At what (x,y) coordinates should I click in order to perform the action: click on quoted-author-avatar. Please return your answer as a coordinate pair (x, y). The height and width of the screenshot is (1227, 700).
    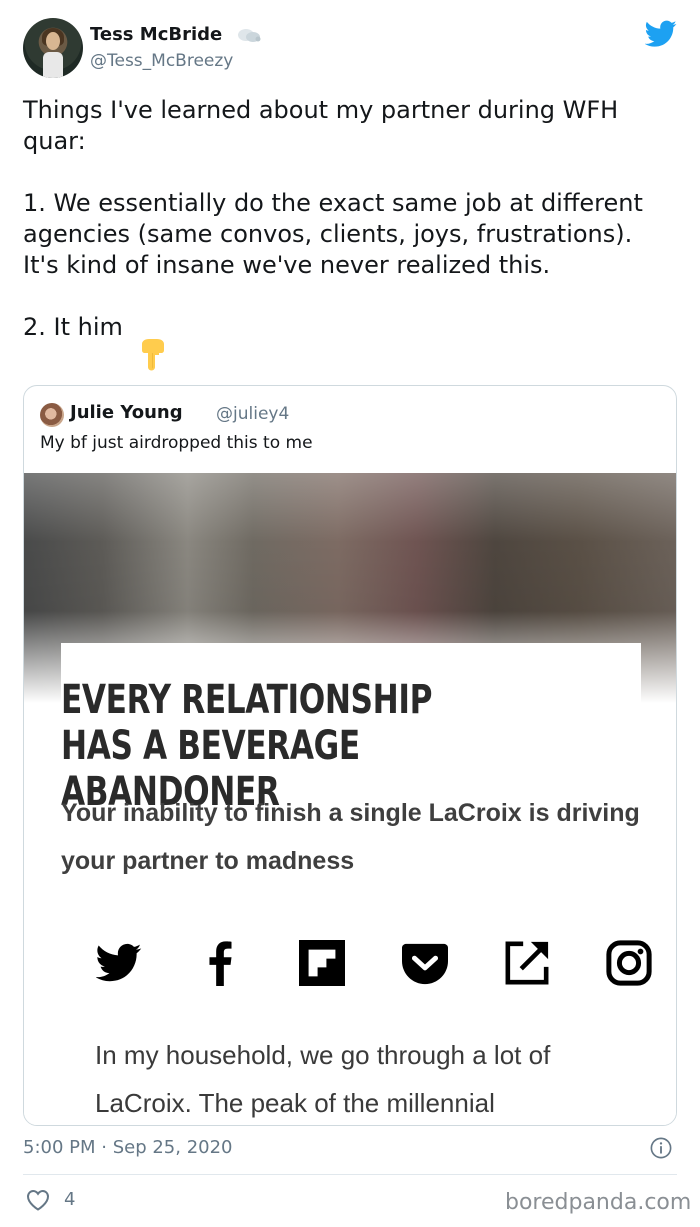
    Looking at the image, I should click on (52, 415).